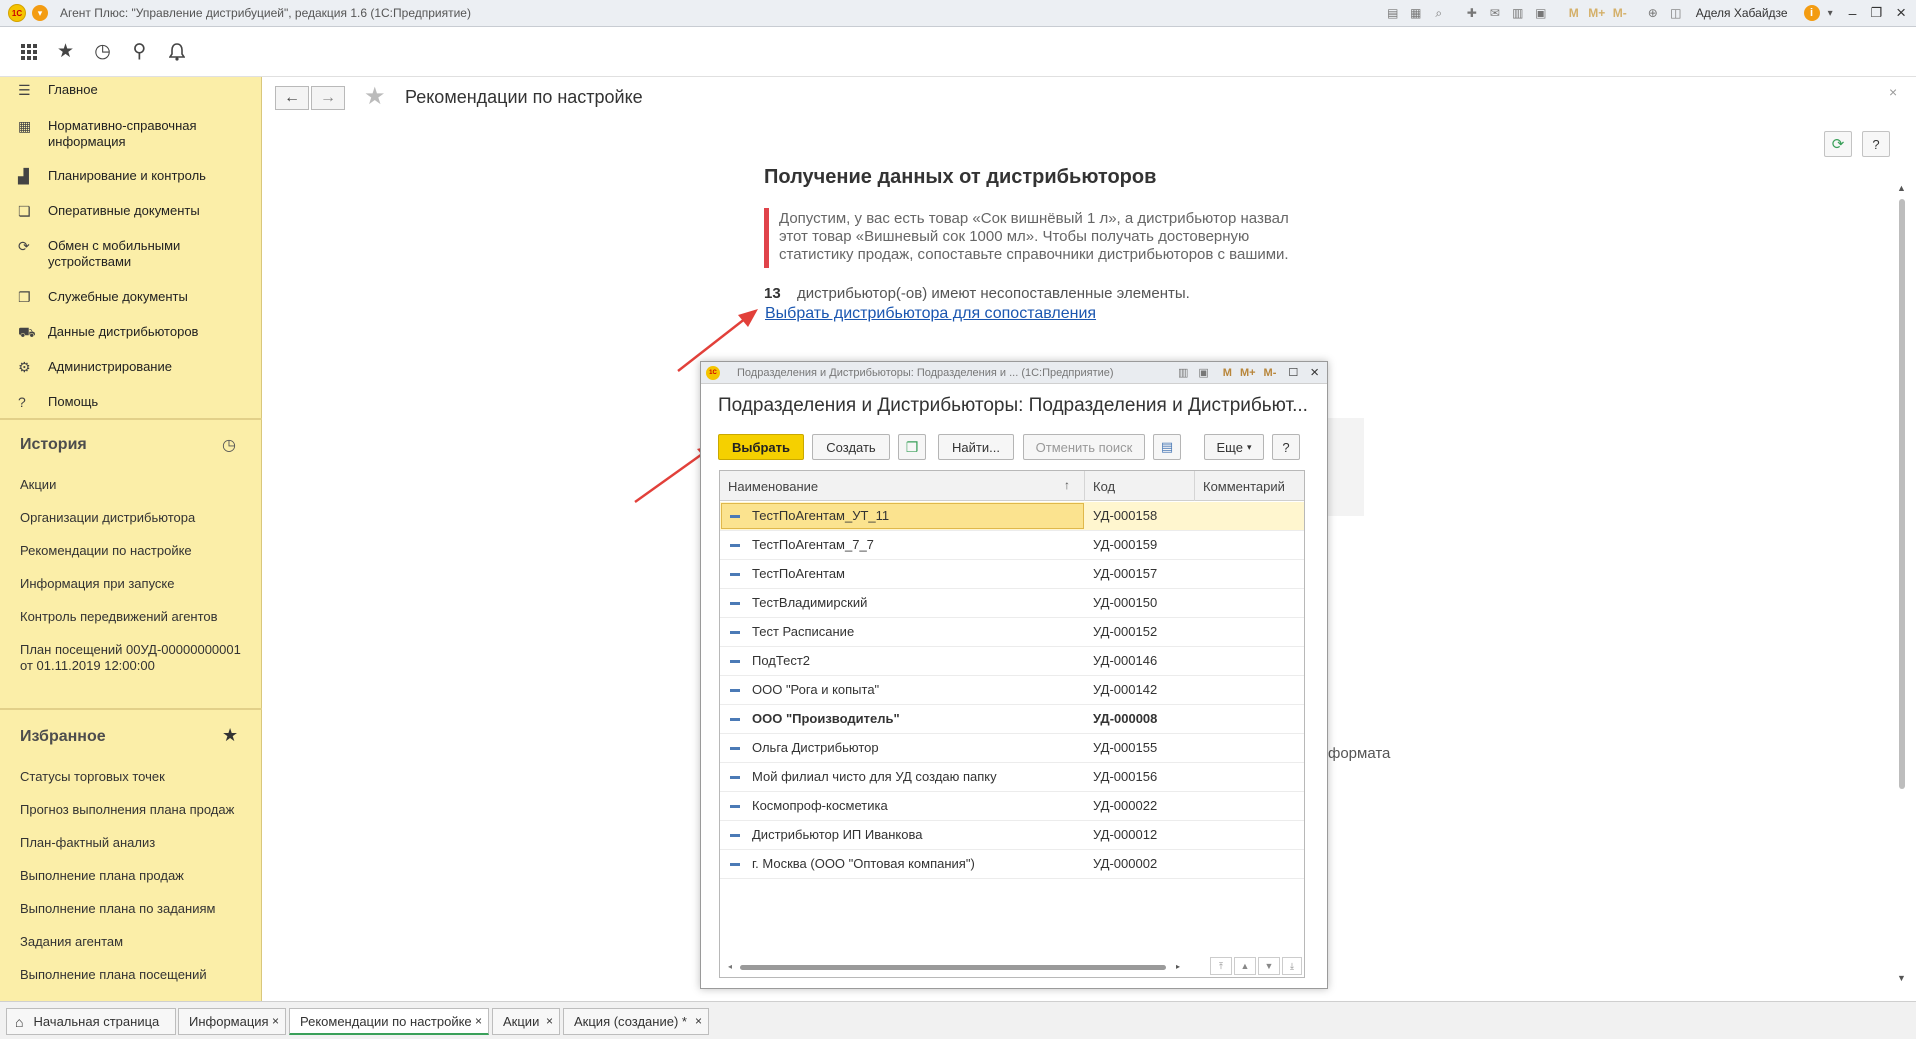  Describe the element at coordinates (902, 486) in the screenshot. I see `col-name-header: Наименование ↑` at that location.